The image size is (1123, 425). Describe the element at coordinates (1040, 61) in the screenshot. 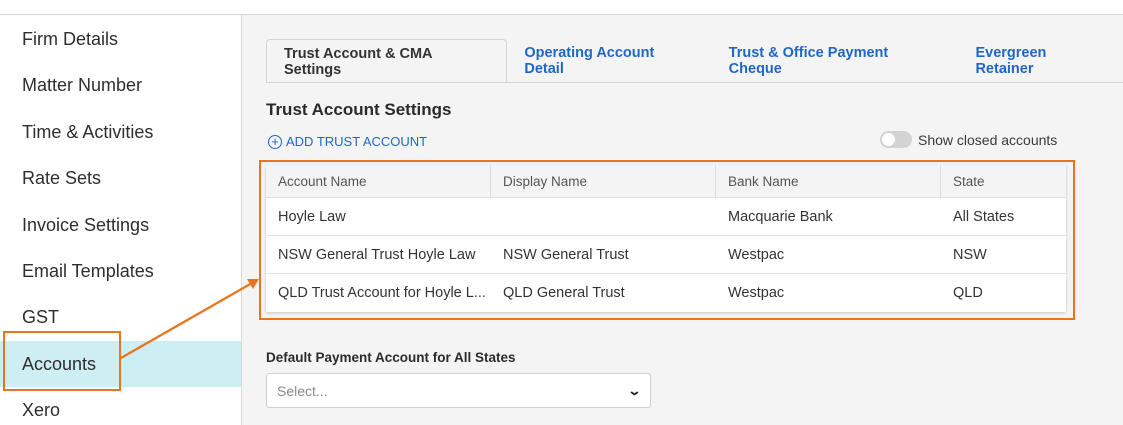

I see `tab-evergreen-retainer: Evergreen Retainer` at that location.